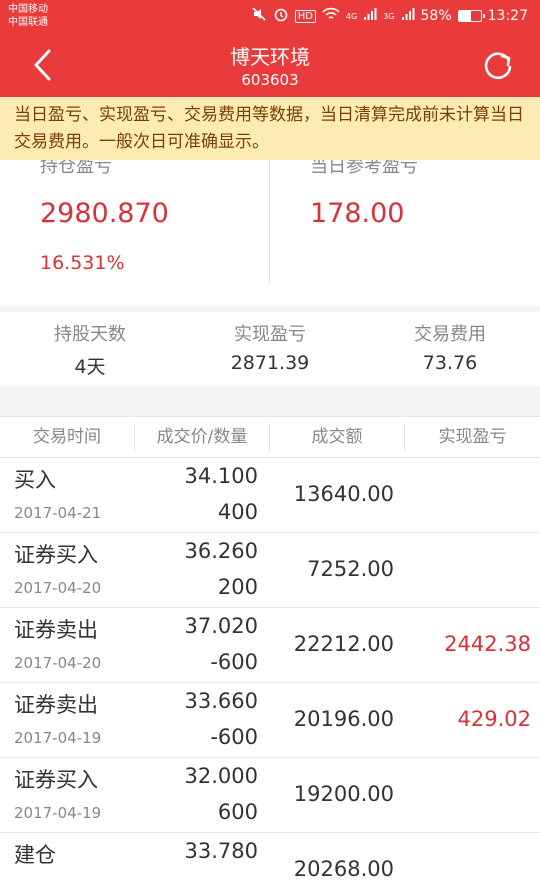  I want to click on status-icons: HD 4G 3G 58% 13:27, so click(389, 16).